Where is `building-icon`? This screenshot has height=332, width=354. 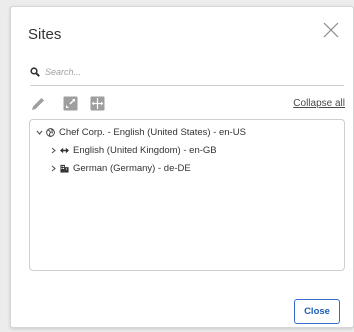
building-icon is located at coordinates (64, 168).